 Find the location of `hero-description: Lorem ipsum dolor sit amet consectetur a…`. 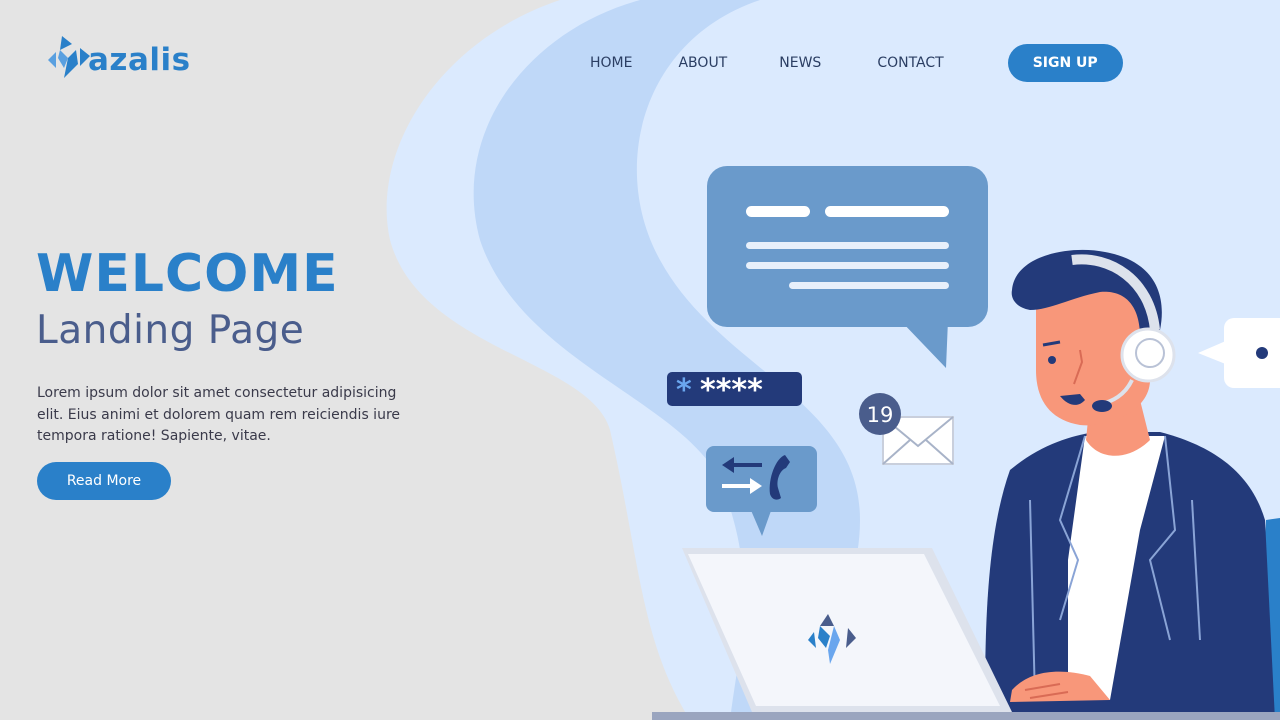

hero-description: Lorem ipsum dolor sit amet consectetur a… is located at coordinates (219, 414).